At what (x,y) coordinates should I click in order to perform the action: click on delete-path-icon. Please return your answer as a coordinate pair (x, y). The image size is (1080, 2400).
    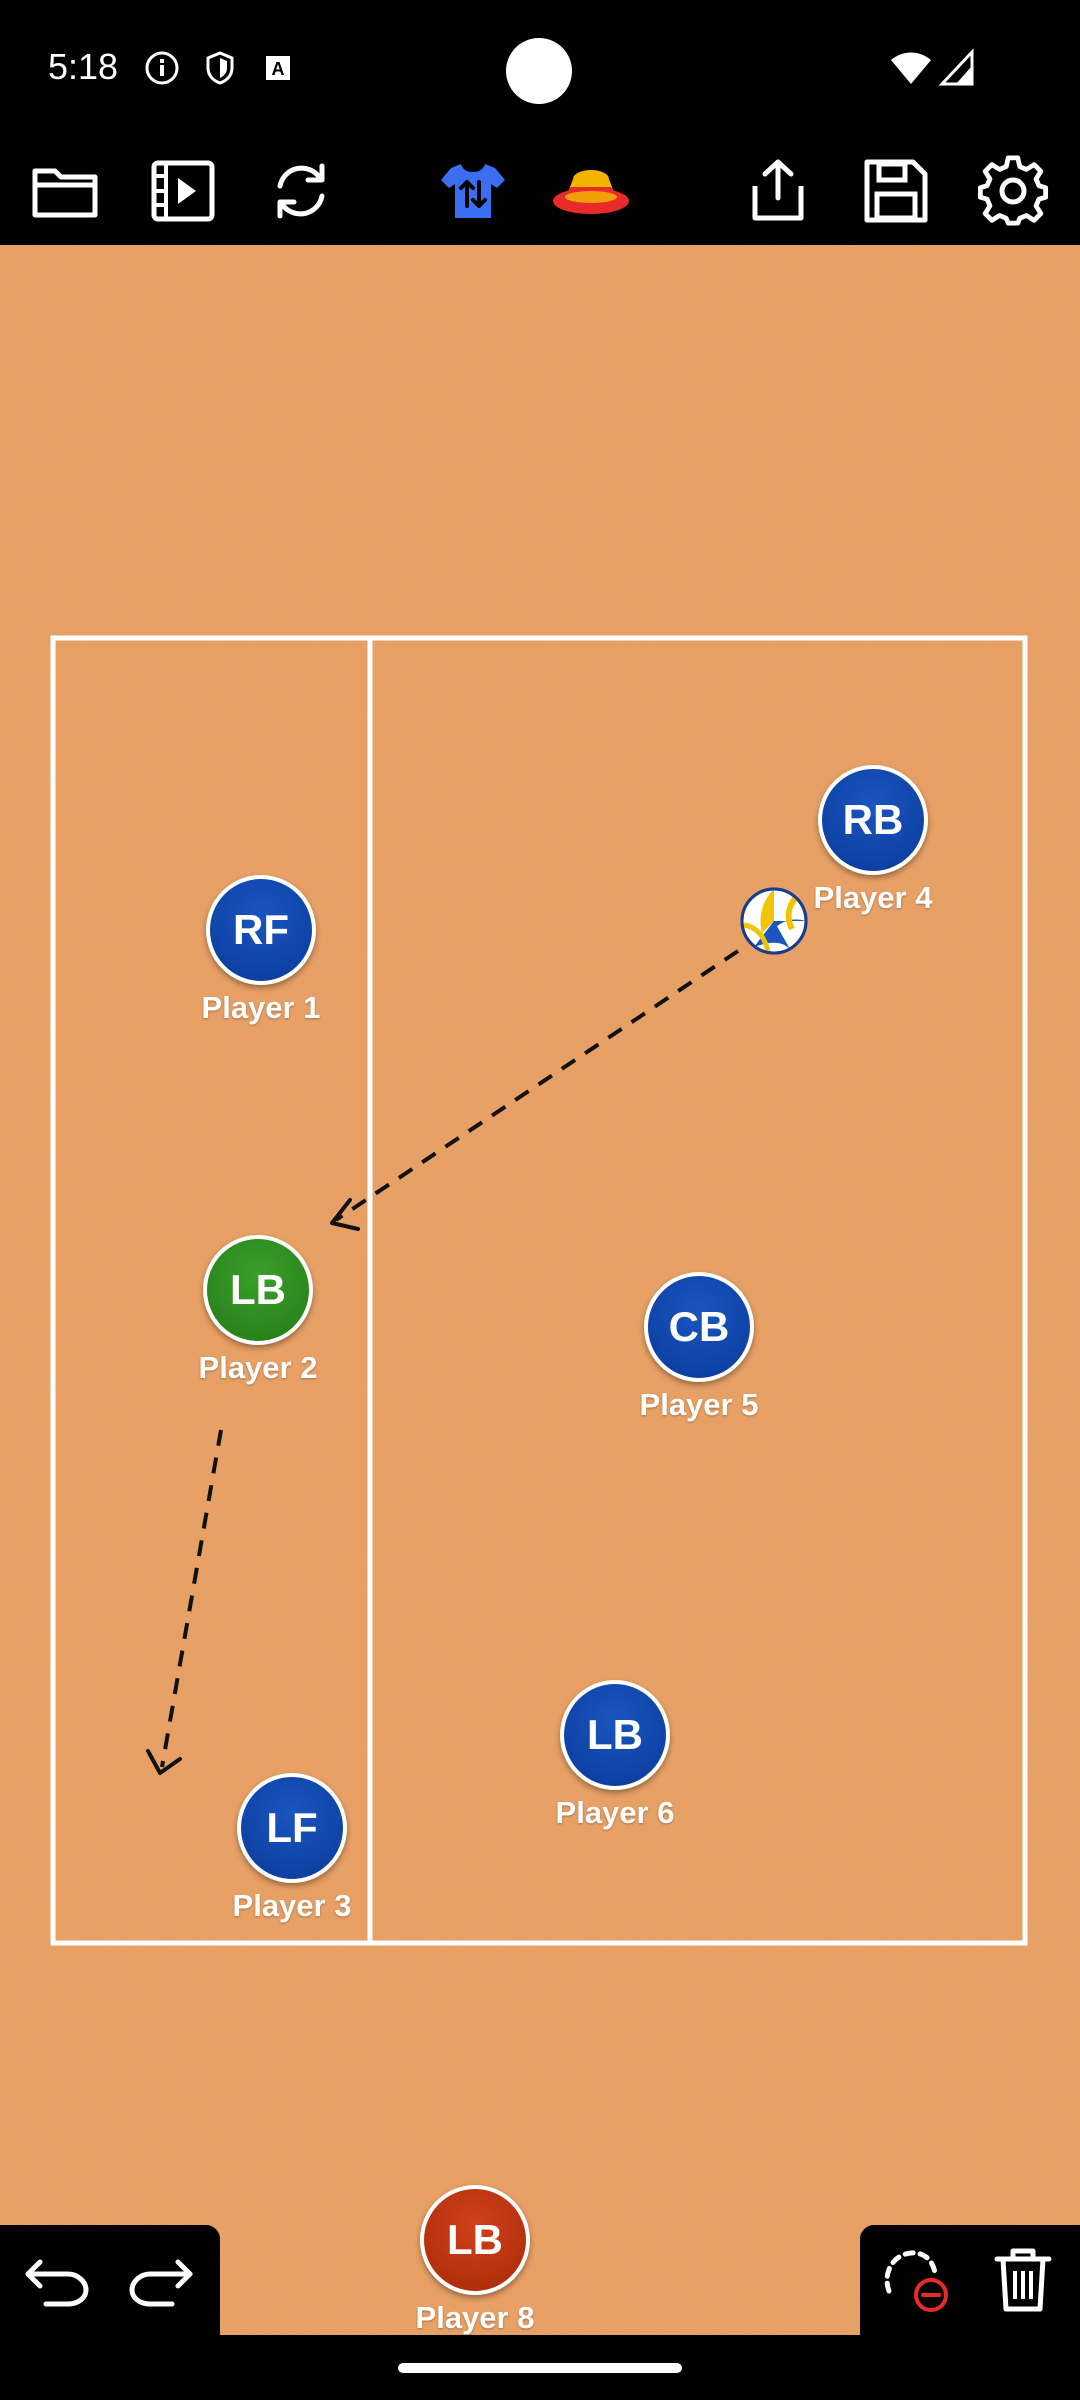
    Looking at the image, I should click on (917, 2280).